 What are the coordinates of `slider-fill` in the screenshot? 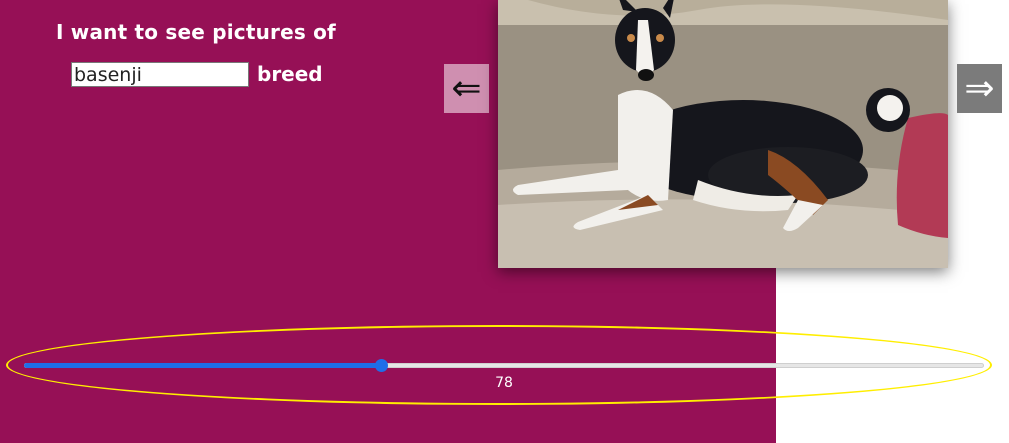 It's located at (203, 365).